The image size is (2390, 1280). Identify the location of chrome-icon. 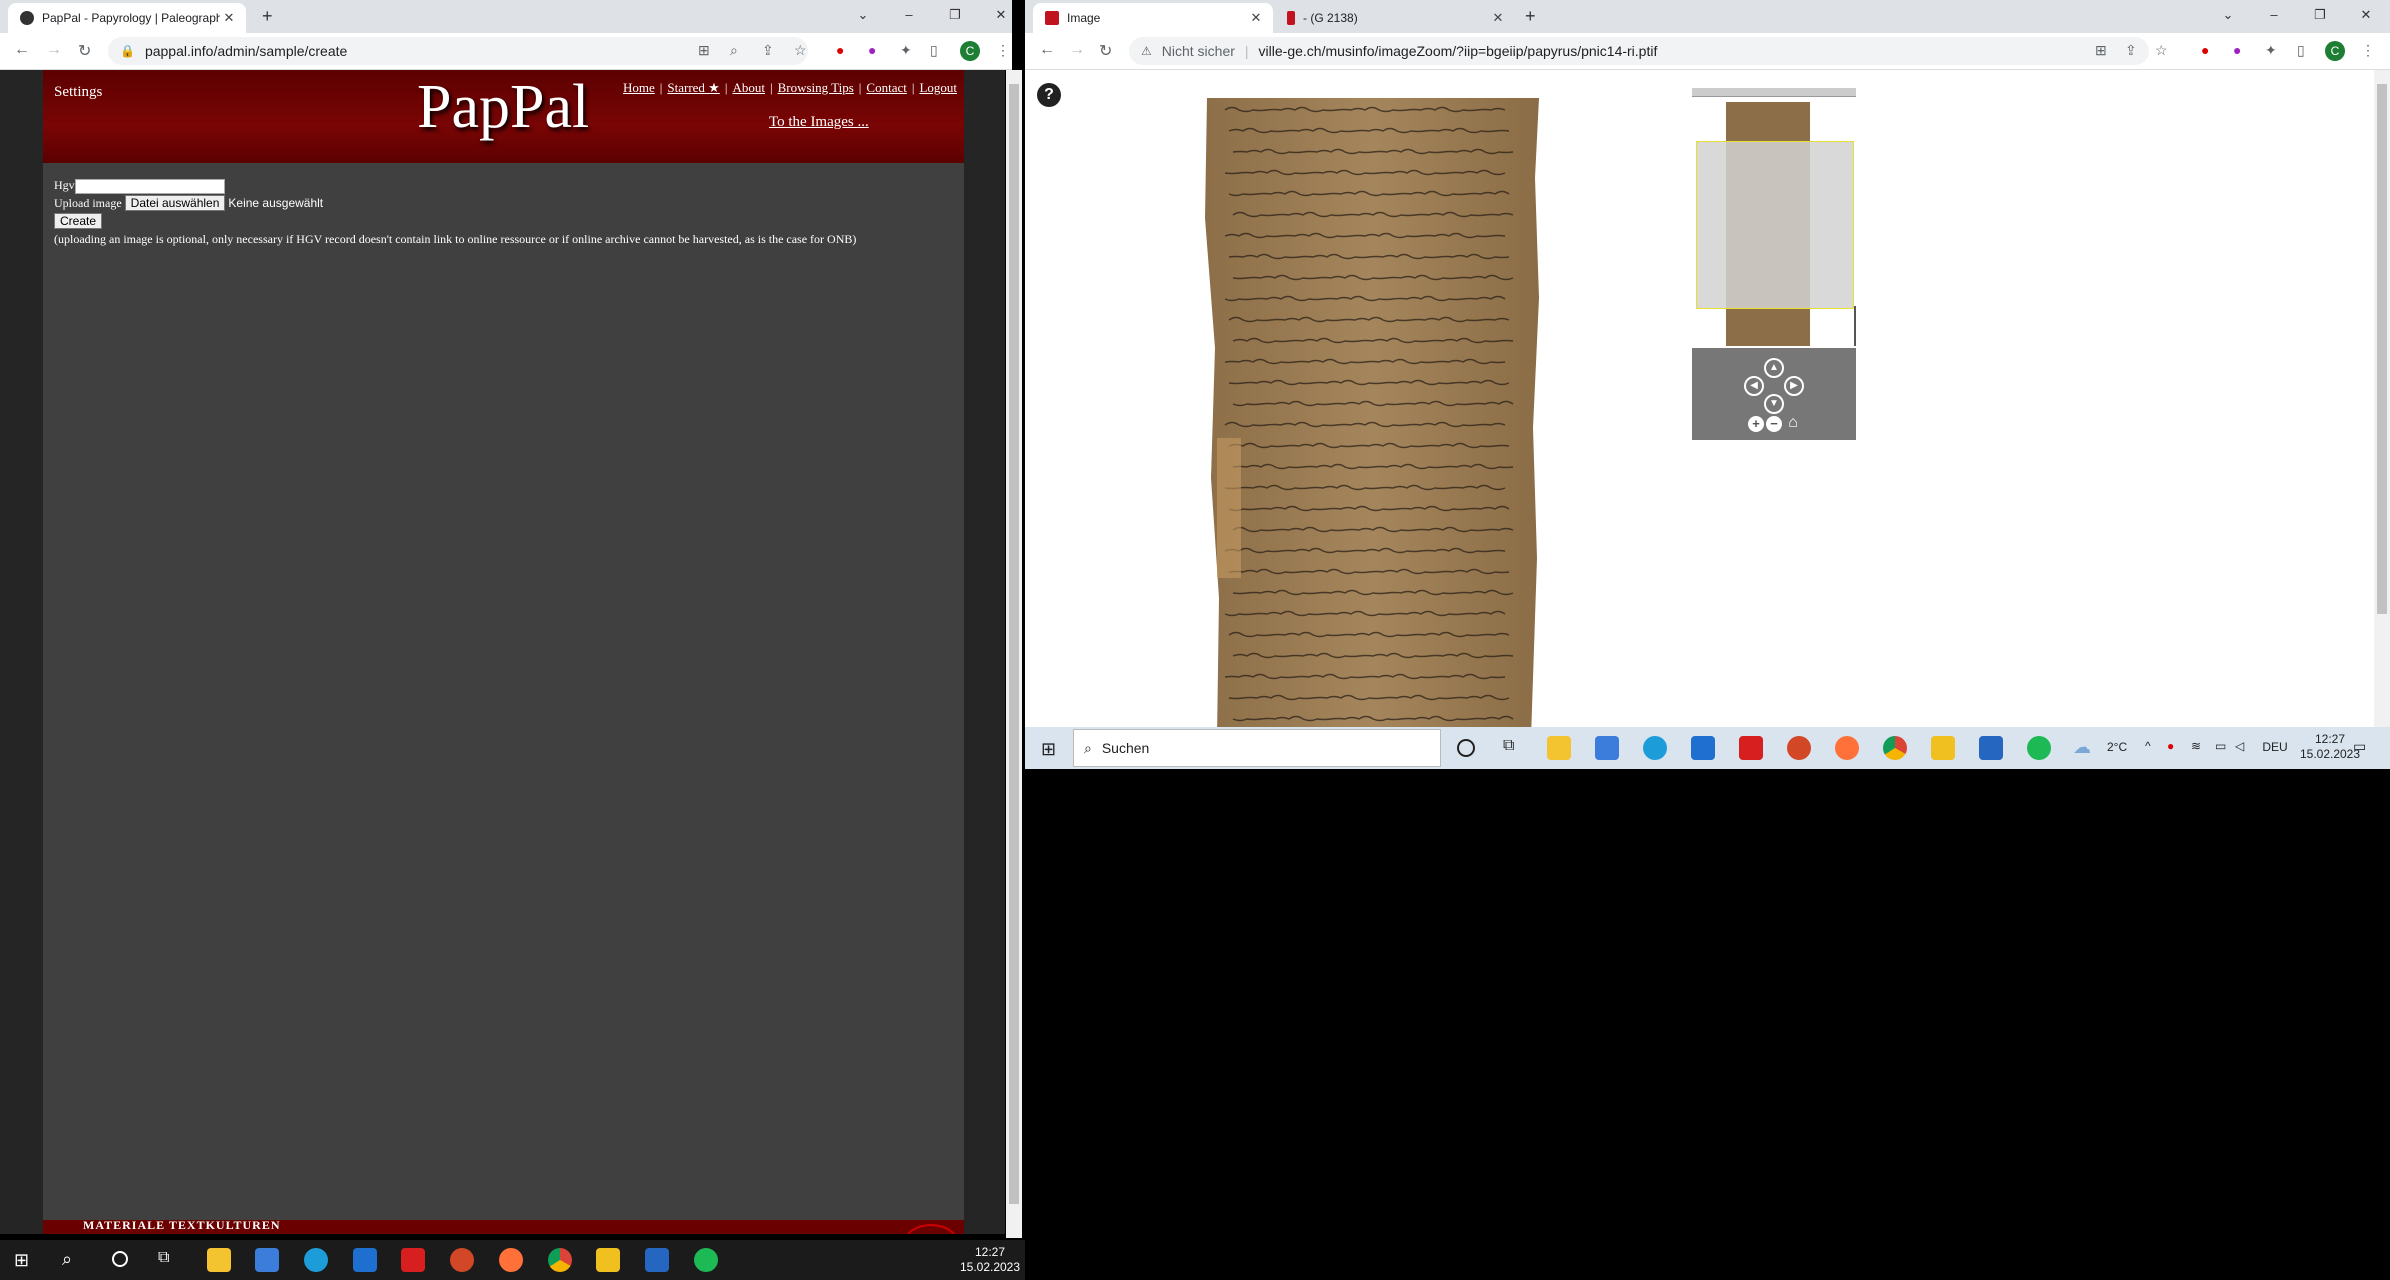
(560, 1260).